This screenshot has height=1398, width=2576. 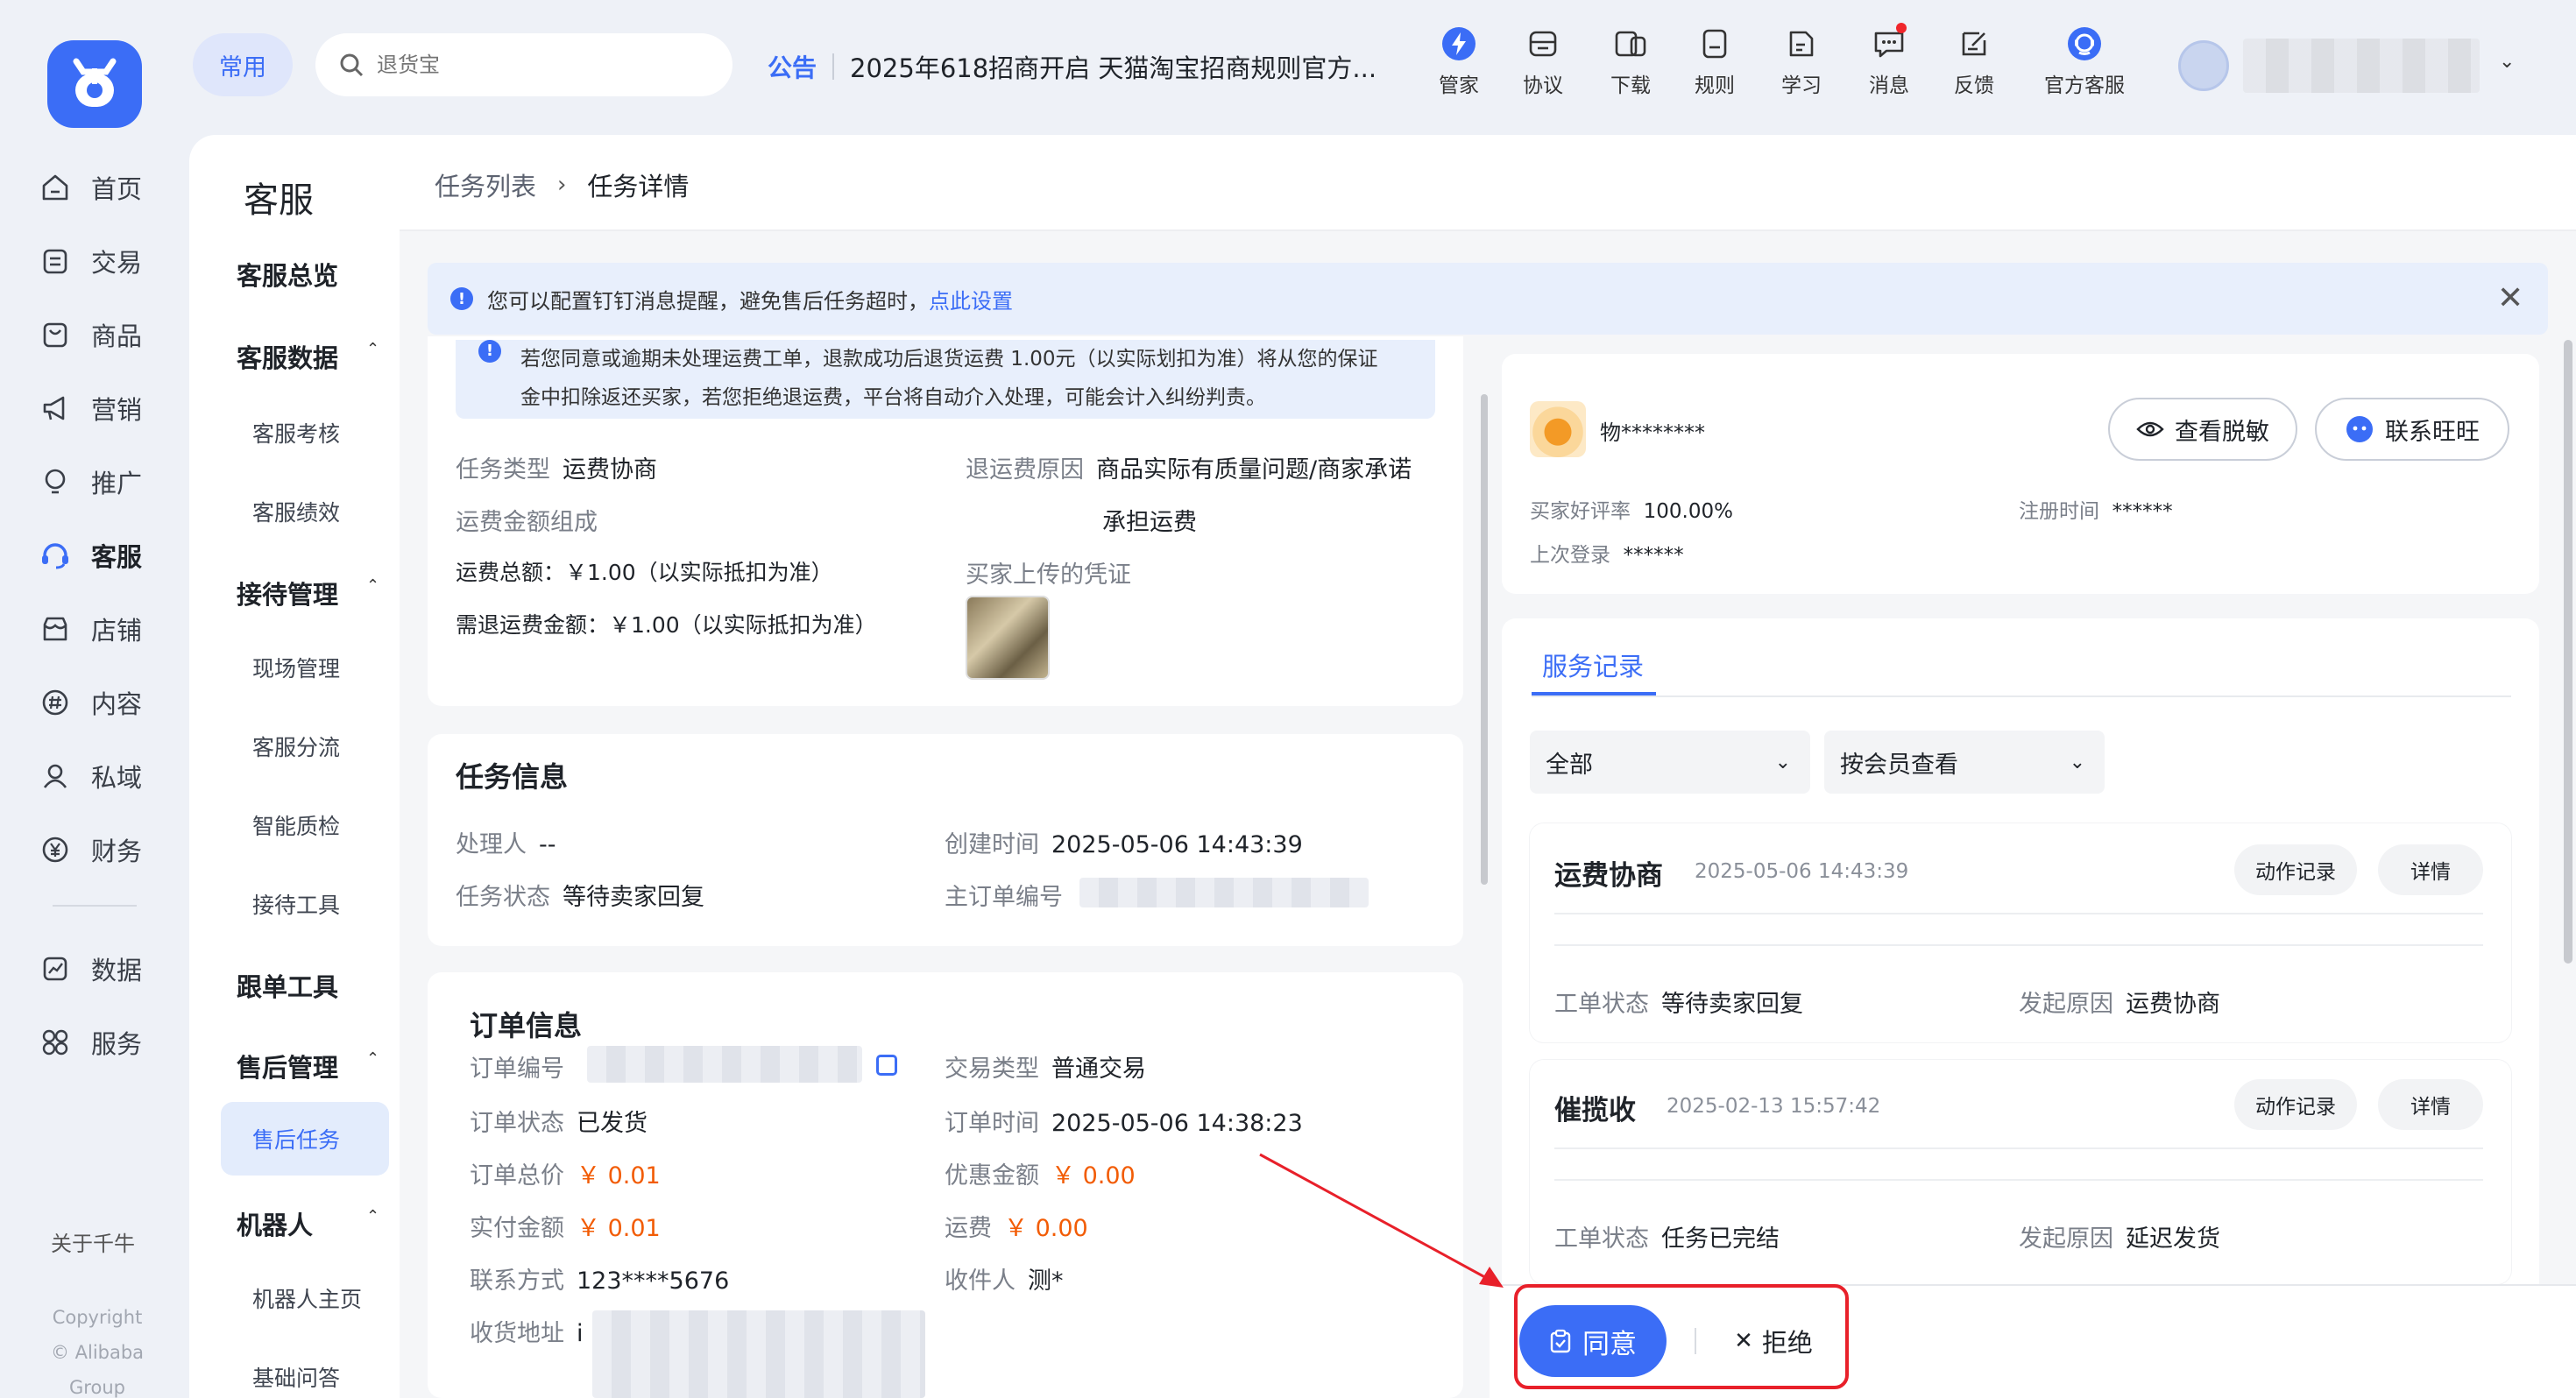 I want to click on nav-data: 数据, so click(x=90, y=968).